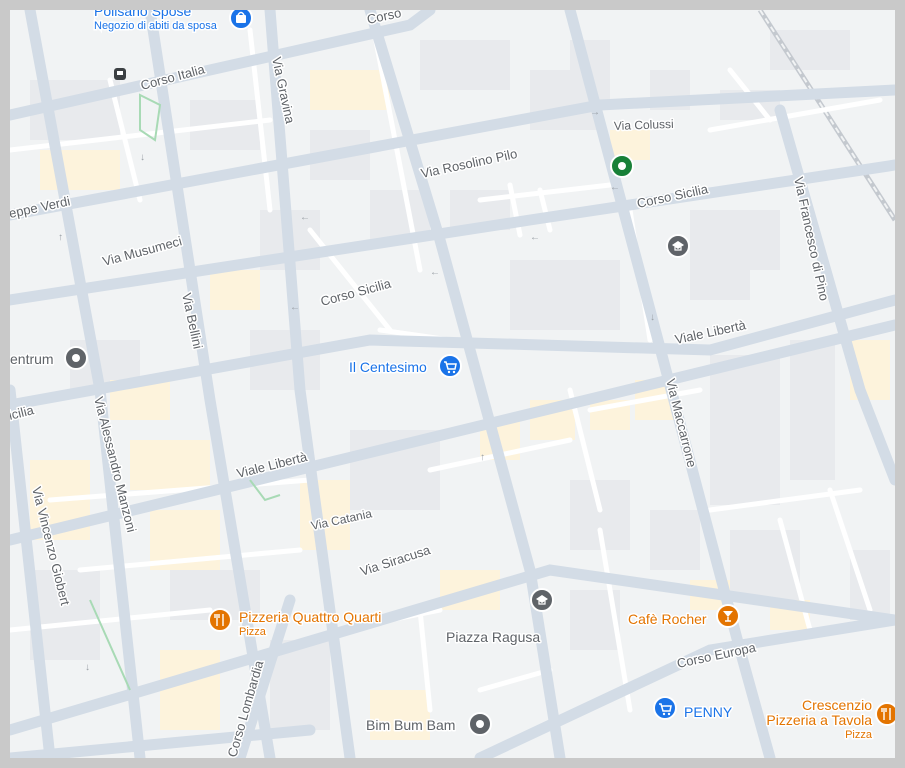  I want to click on poi-crescenzio-category: Pizza, so click(859, 735).